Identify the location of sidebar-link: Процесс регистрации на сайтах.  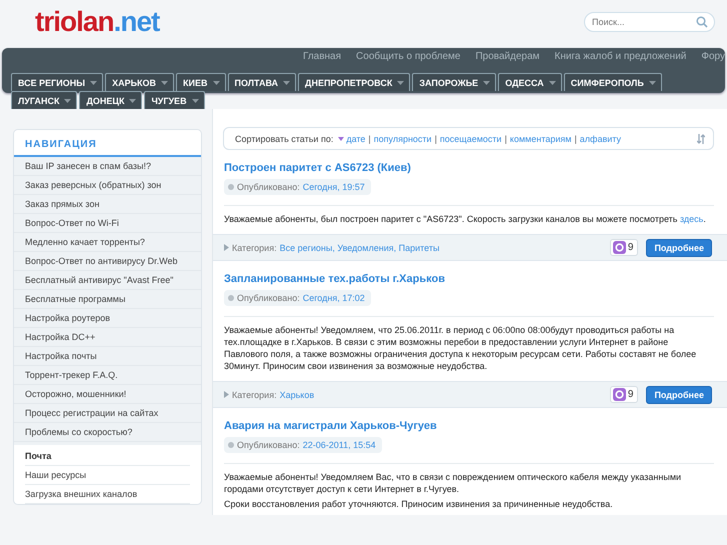
(107, 413).